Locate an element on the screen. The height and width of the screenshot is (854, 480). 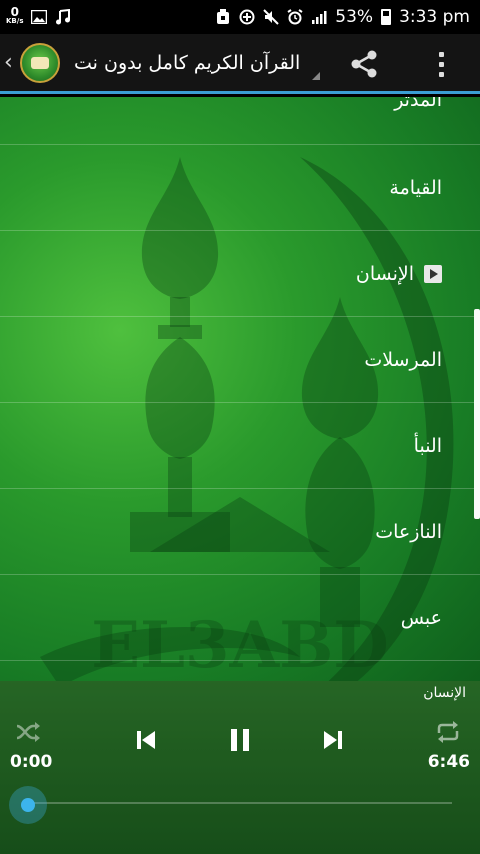
battery-icon is located at coordinates (386, 17).